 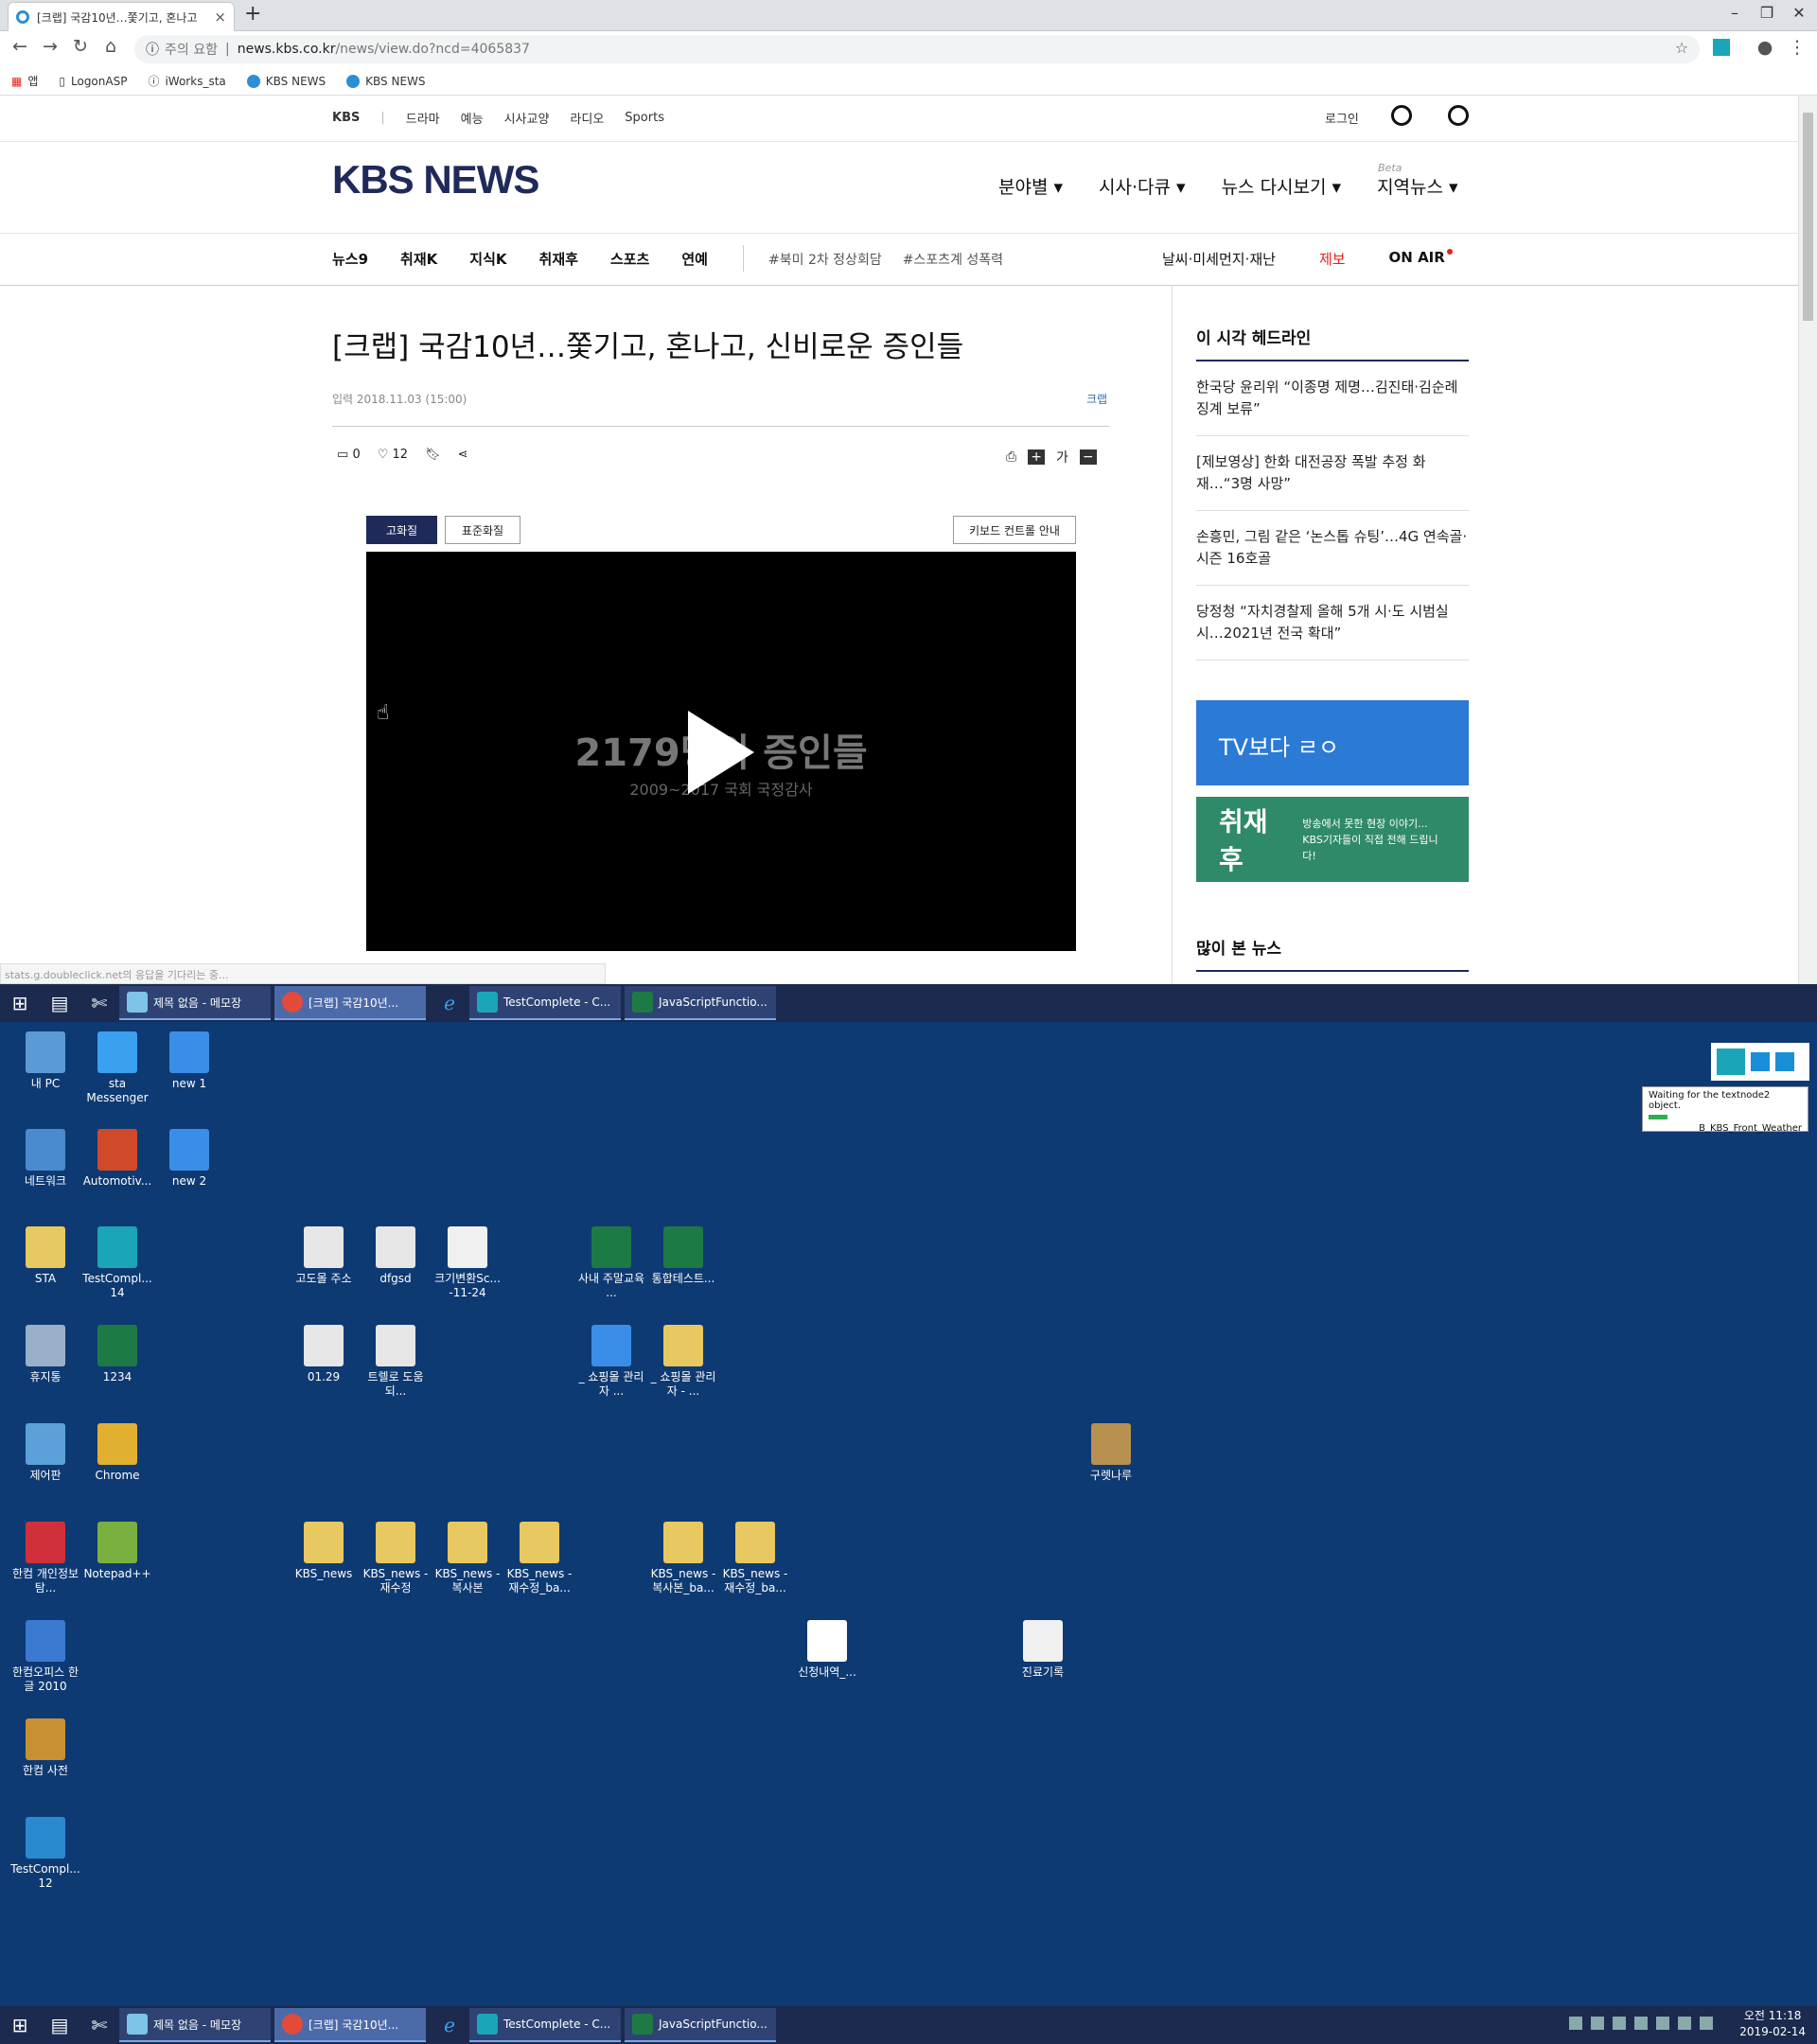 What do you see at coordinates (349, 455) in the screenshot?
I see `comment-button: ▭ 0` at bounding box center [349, 455].